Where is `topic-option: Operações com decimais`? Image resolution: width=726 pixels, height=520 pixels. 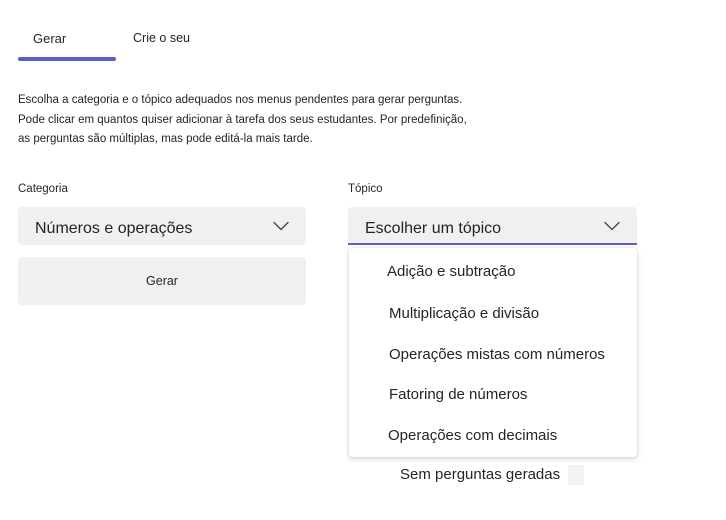
topic-option: Operações com decimais is located at coordinates (493, 437).